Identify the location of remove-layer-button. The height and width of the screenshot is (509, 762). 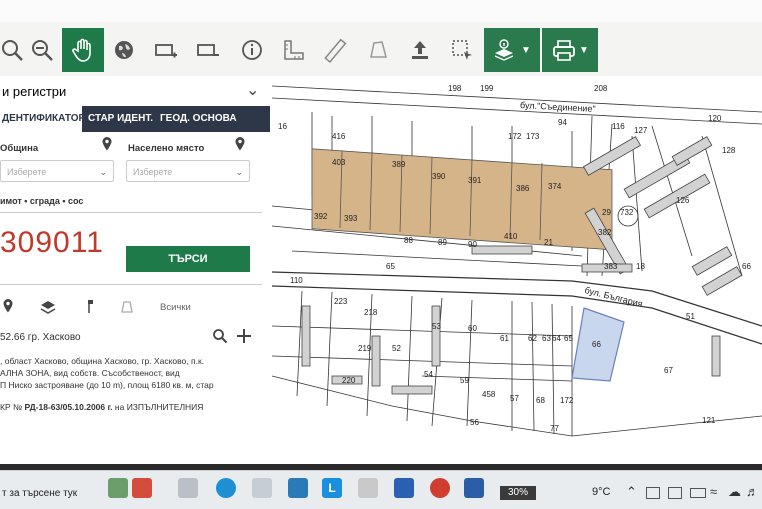
(208, 50).